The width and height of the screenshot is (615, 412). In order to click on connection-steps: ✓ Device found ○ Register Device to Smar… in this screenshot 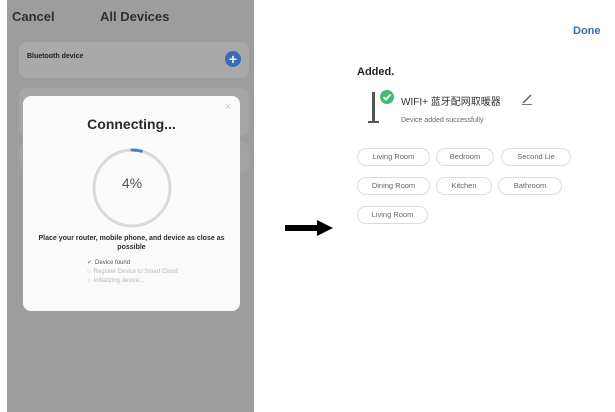, I will do `click(132, 272)`.